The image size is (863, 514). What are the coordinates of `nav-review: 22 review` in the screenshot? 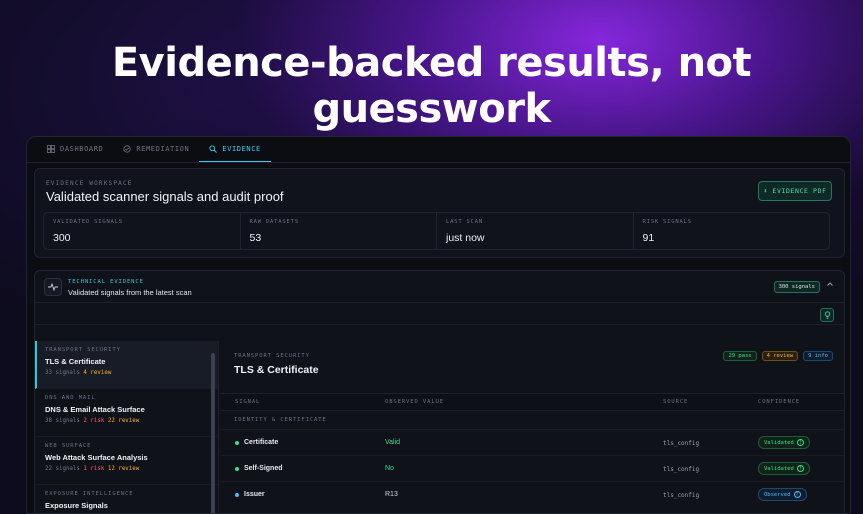 It's located at (123, 421).